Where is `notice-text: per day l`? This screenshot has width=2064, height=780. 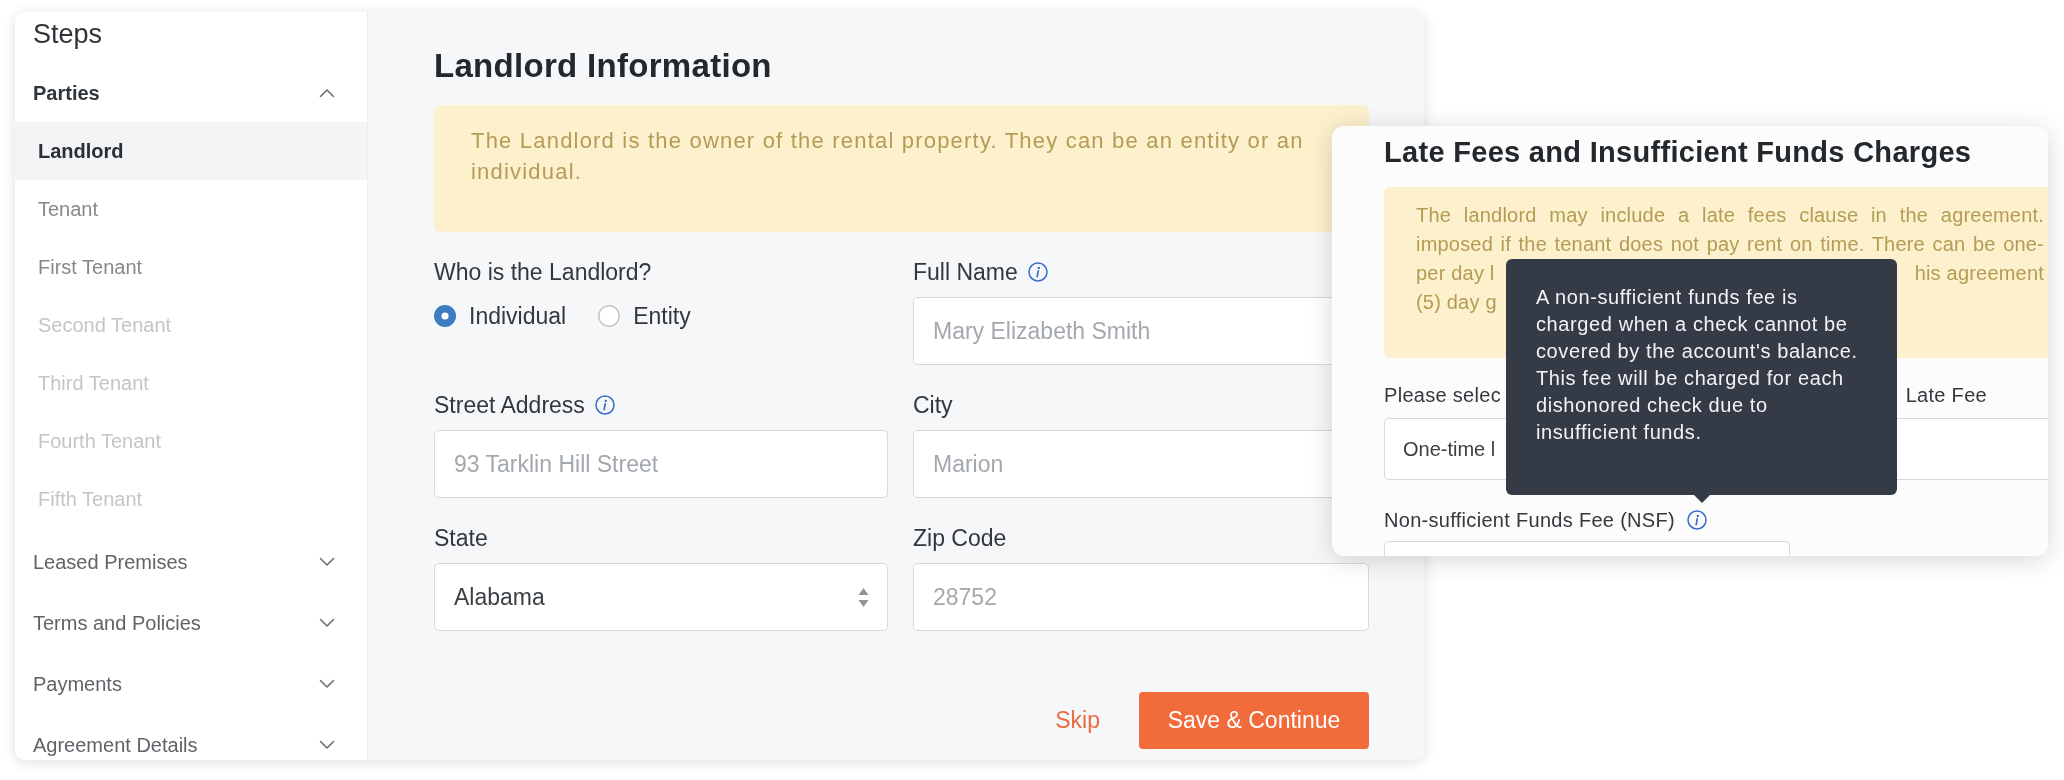 notice-text: per day l is located at coordinates (1455, 273).